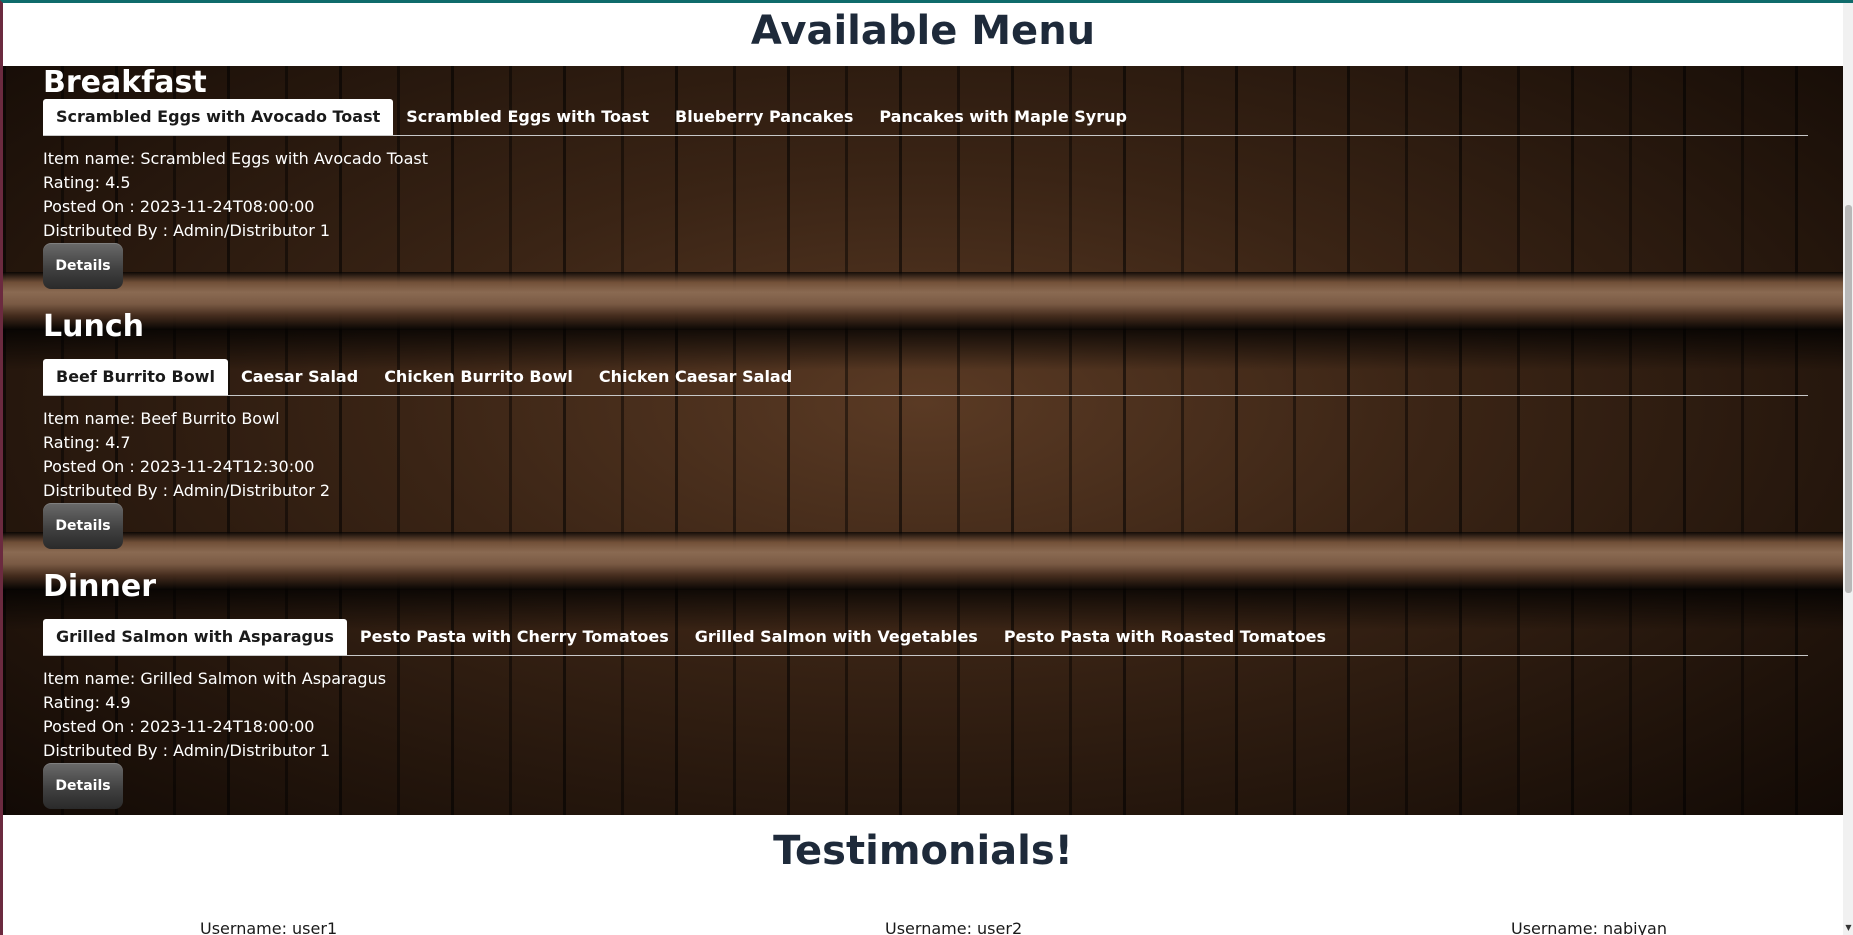 Image resolution: width=1853 pixels, height=935 pixels. I want to click on tab-item: Grilled Salmon with Asparagus, so click(195, 637).